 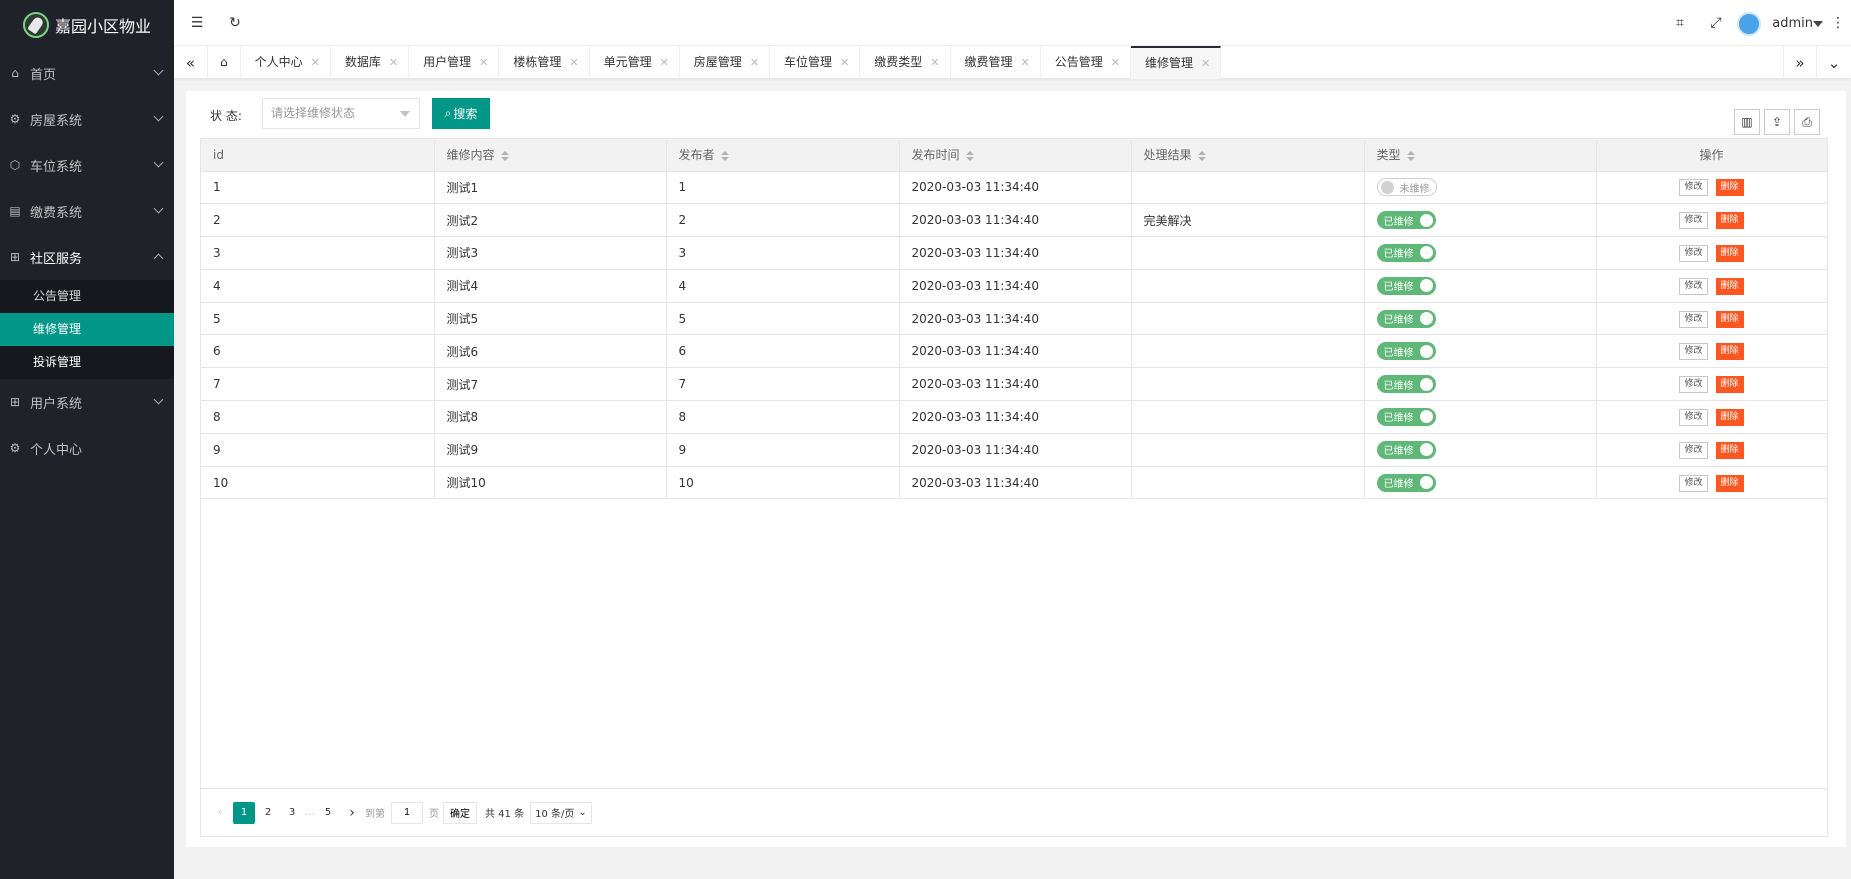 I want to click on column-header-time: 发布时间, so click(x=1015, y=155).